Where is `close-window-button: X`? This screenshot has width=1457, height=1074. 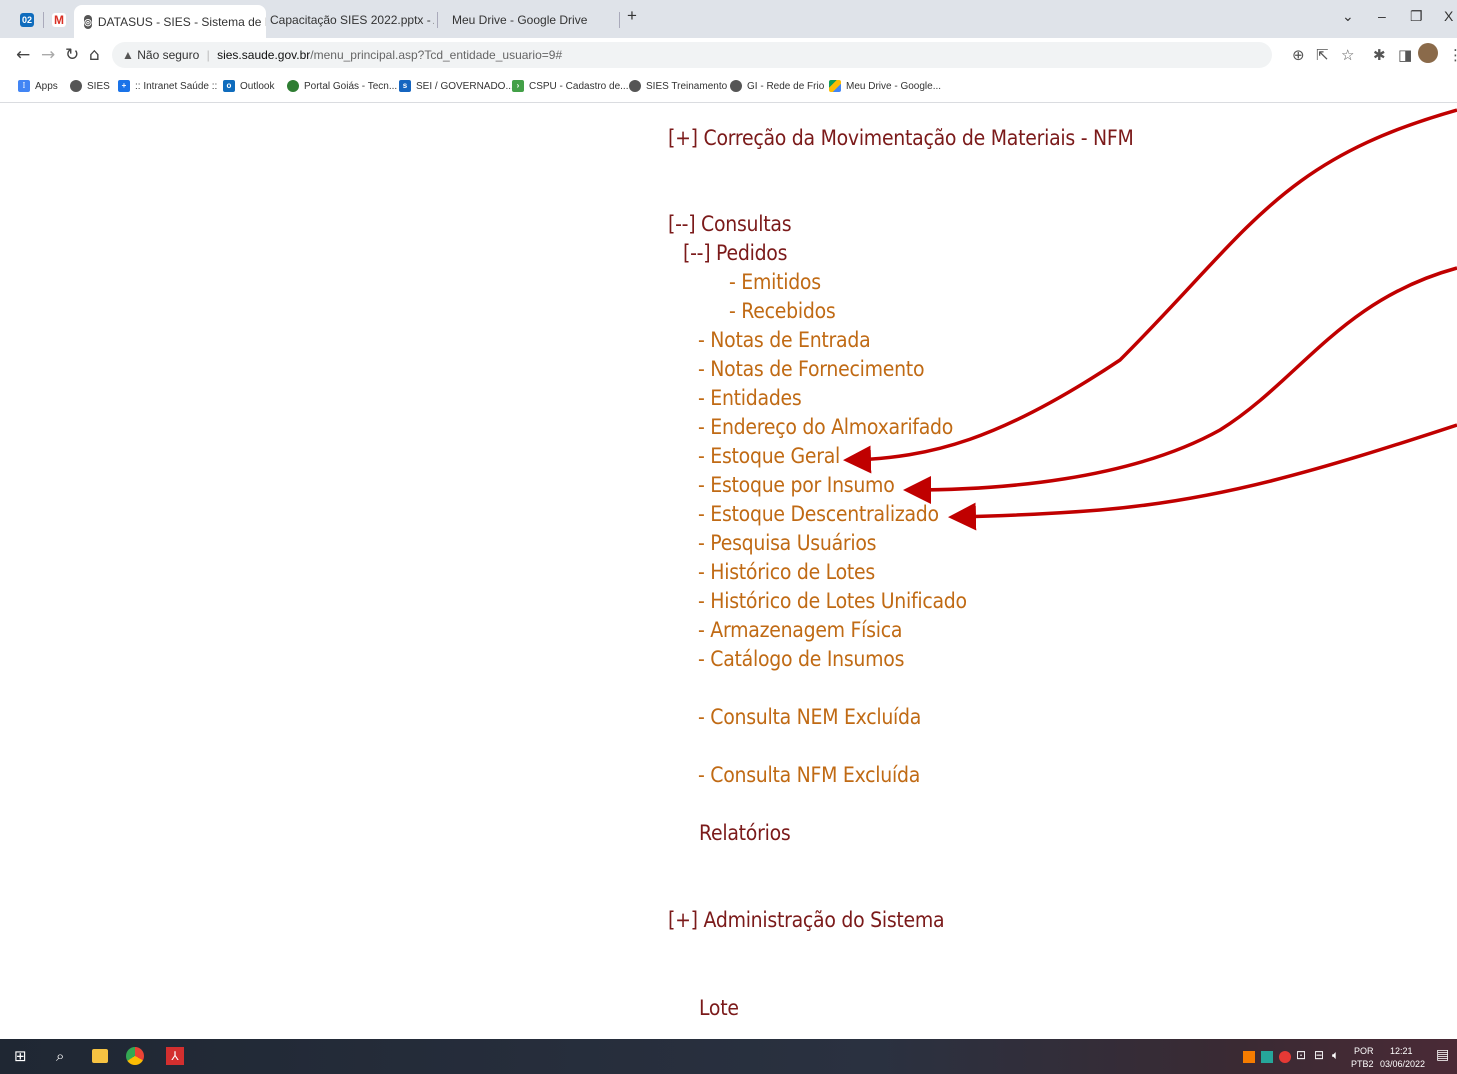 close-window-button: X is located at coordinates (1448, 16).